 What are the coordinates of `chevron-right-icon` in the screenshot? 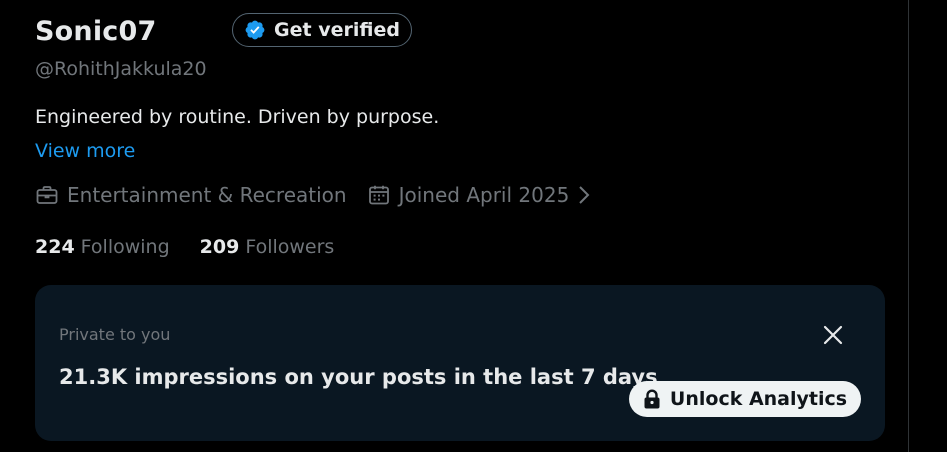 It's located at (584, 195).